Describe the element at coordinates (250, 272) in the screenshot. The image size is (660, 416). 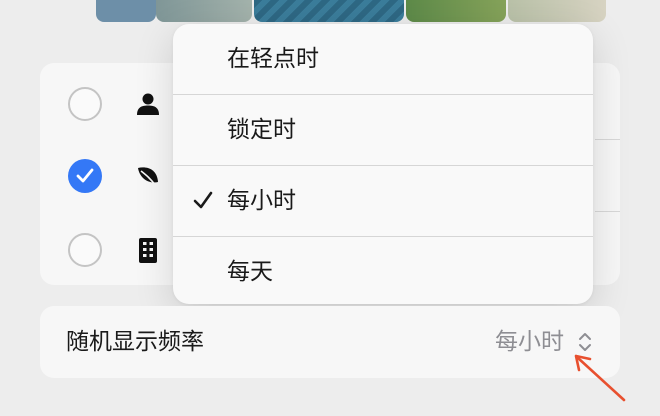
I see `menu-item-label: 每天` at that location.